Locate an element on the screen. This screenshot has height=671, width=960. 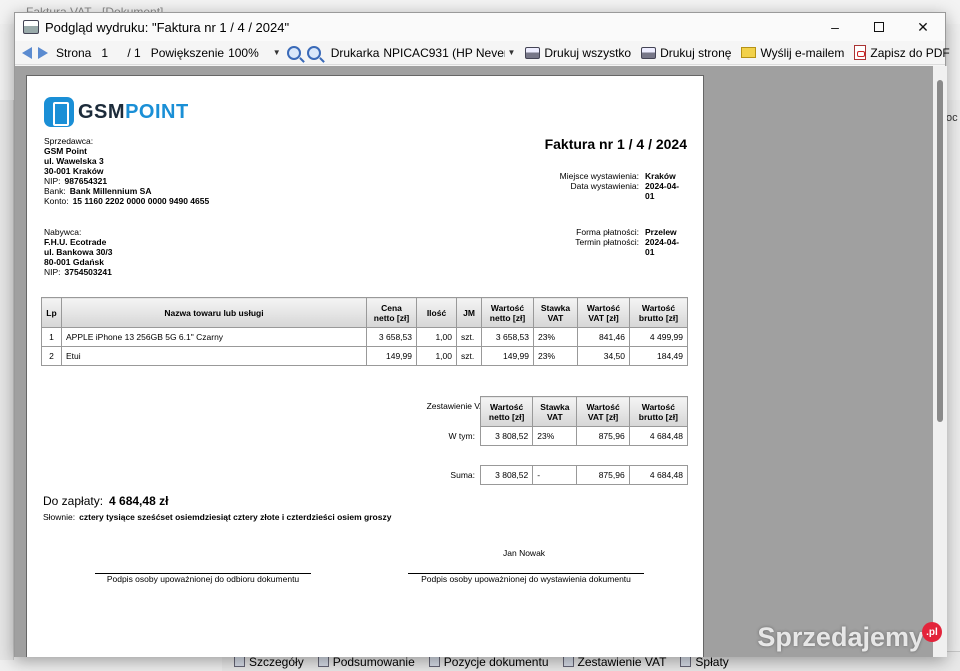
printer-group: Drukarka NPICAC931 (HP Neverstc ▼ is located at coordinates (423, 53).